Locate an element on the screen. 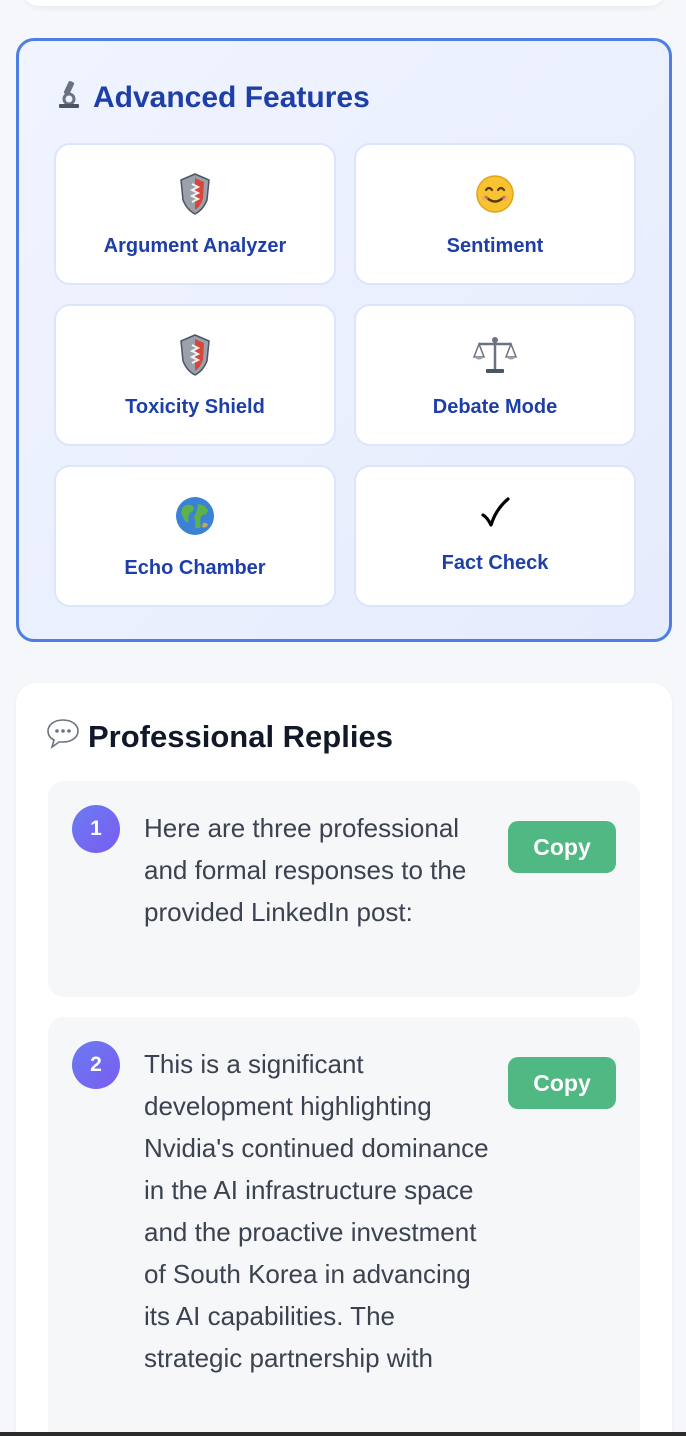  feature-label: Argument Analyzer is located at coordinates (195, 246).